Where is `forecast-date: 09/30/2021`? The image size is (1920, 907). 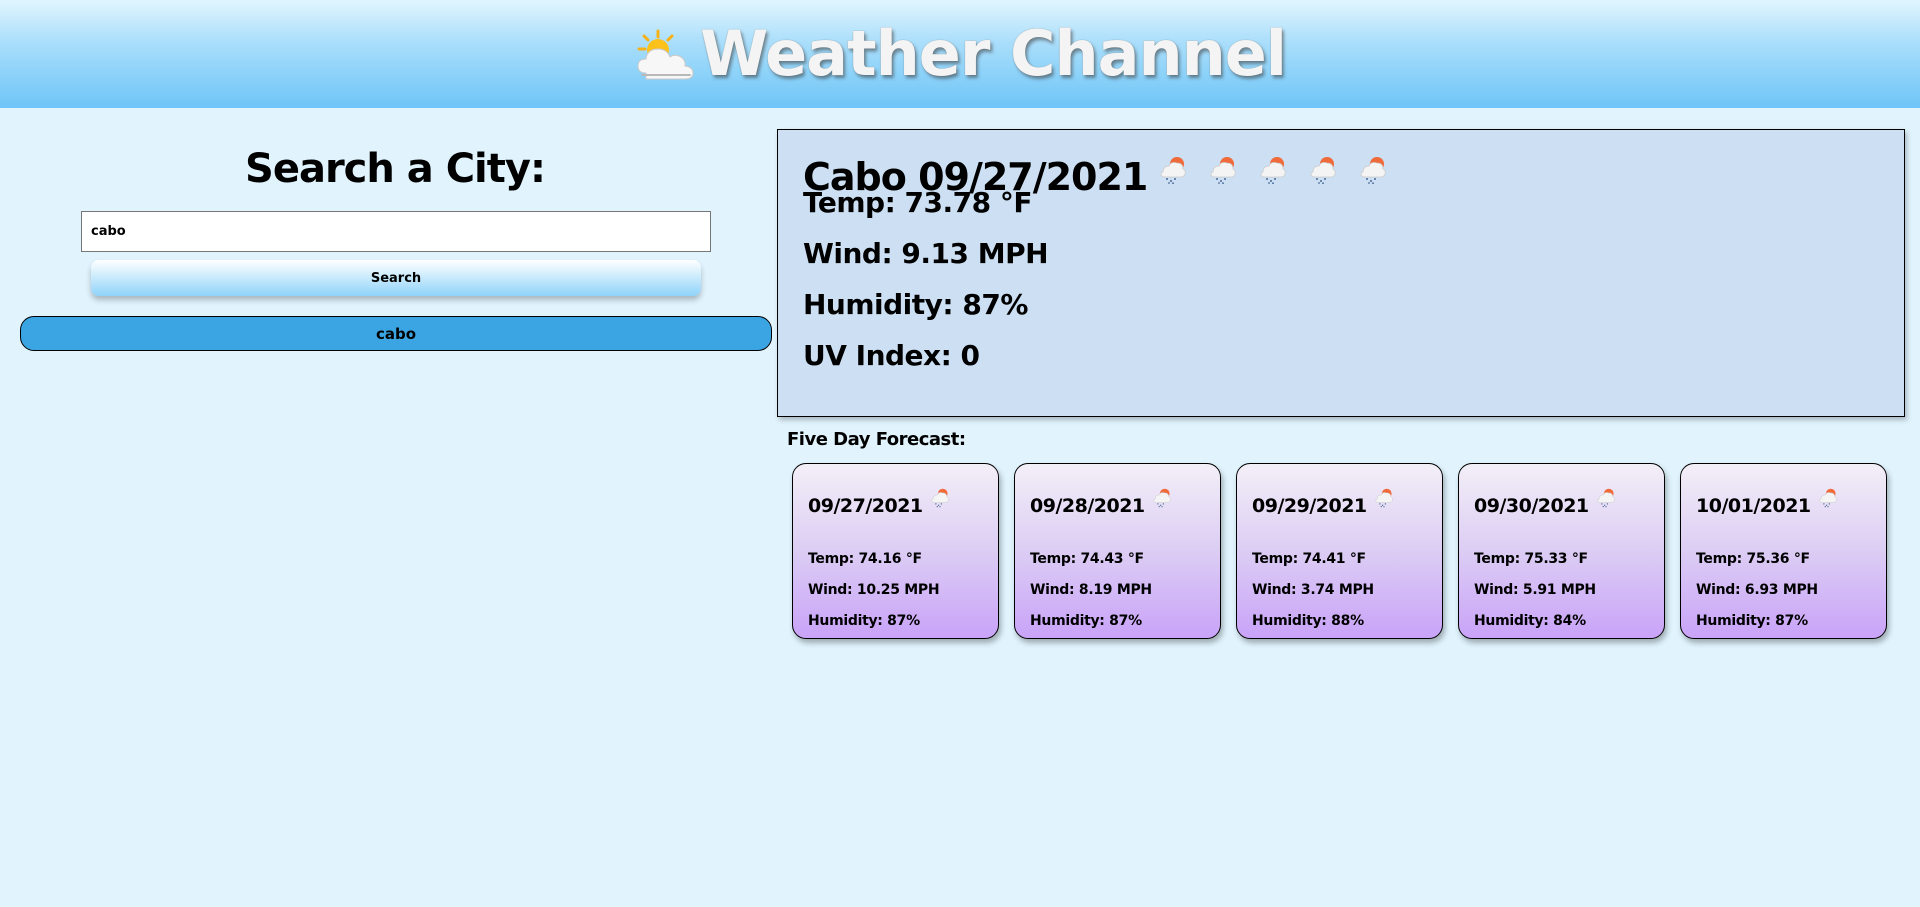 forecast-date: 09/30/2021 is located at coordinates (1531, 506).